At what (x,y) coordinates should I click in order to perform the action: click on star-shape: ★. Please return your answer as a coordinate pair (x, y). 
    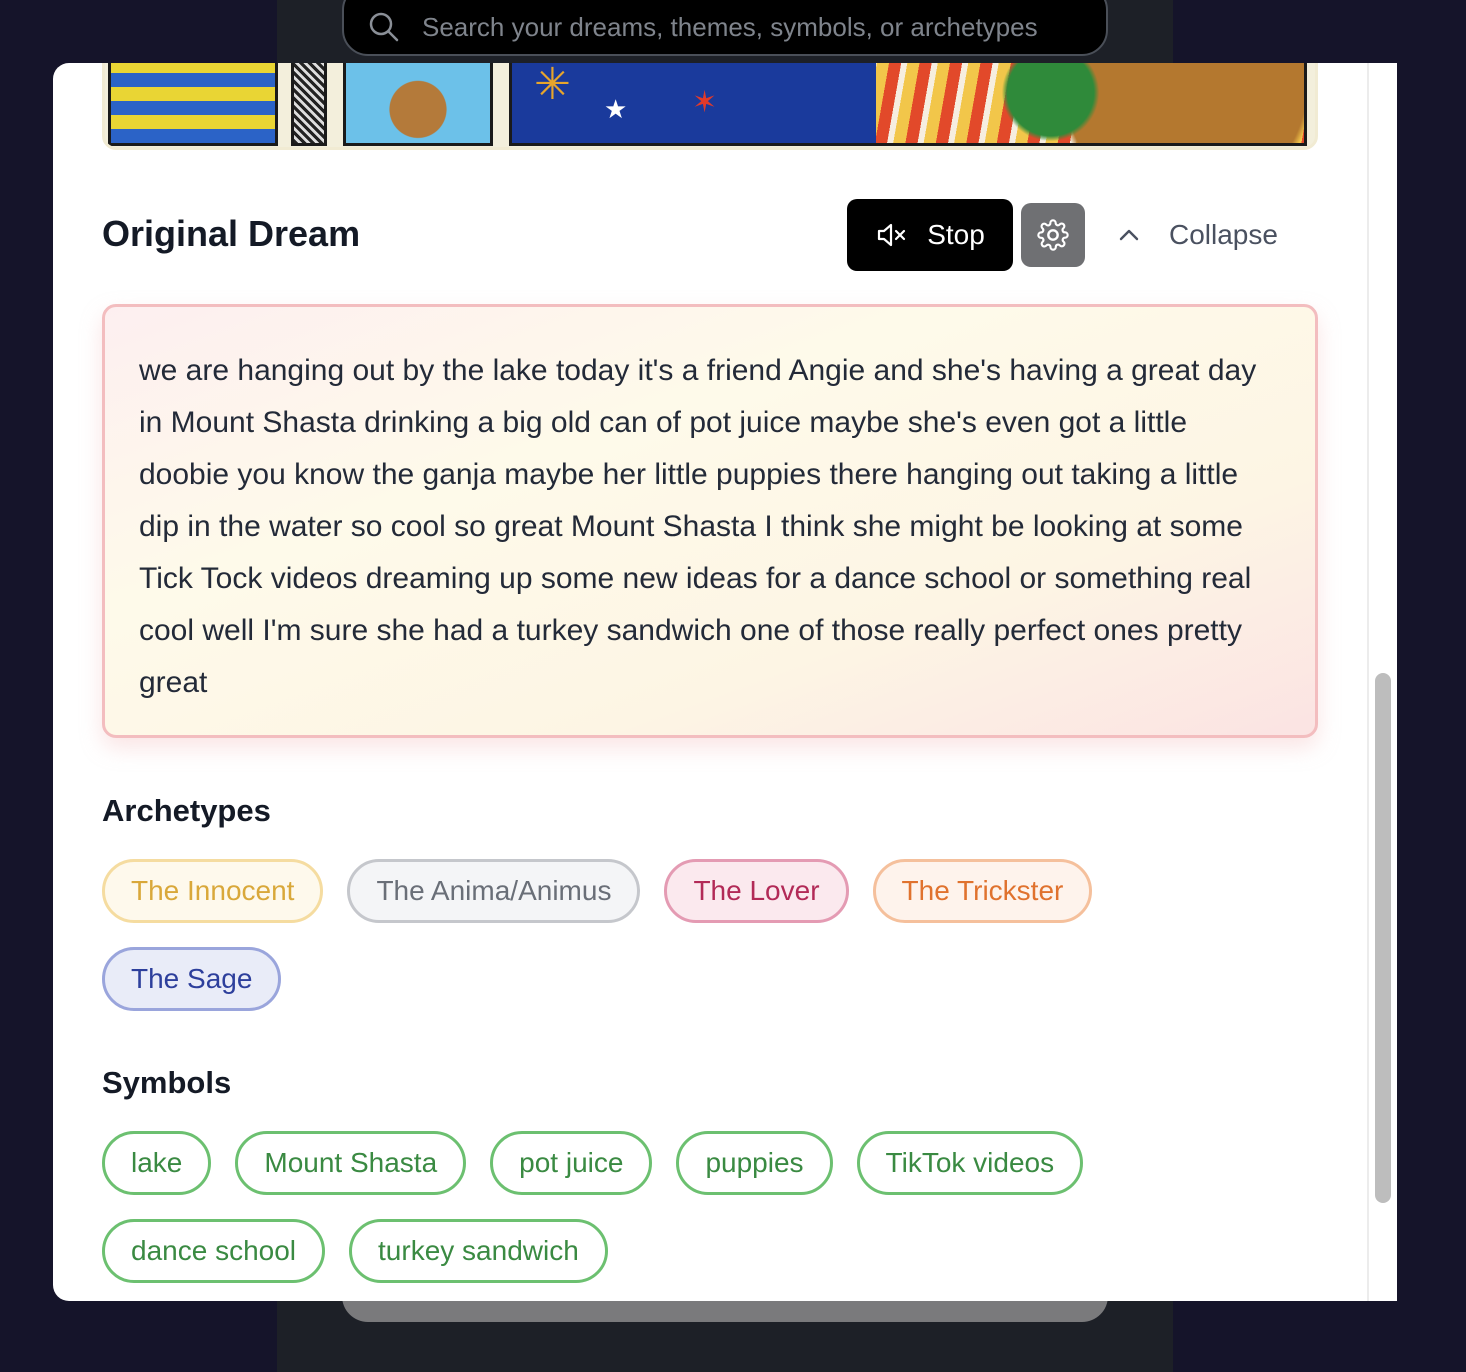
    Looking at the image, I should click on (616, 110).